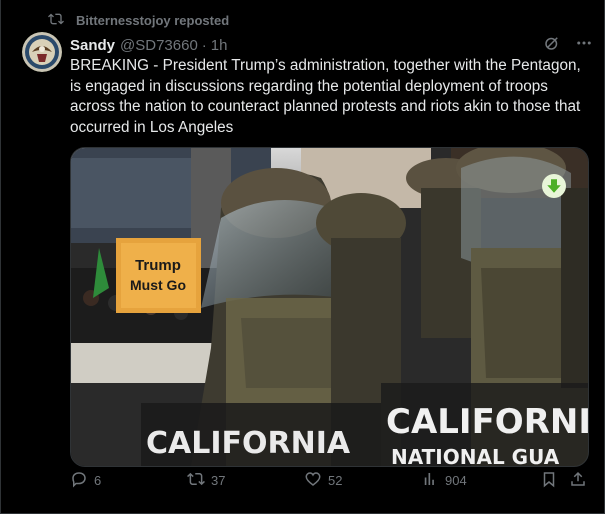  I want to click on repost-indicator: Bitternesstojoy reposted, so click(138, 20).